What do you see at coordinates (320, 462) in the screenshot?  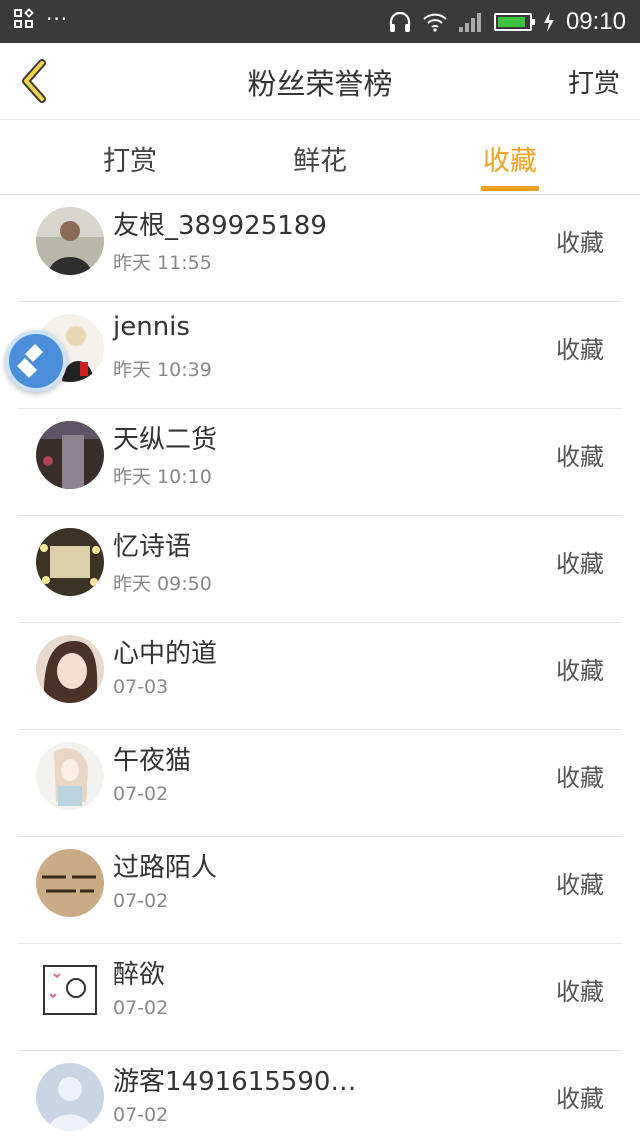 I see `list-item: 天纵二货 昨天 10:10 收藏` at bounding box center [320, 462].